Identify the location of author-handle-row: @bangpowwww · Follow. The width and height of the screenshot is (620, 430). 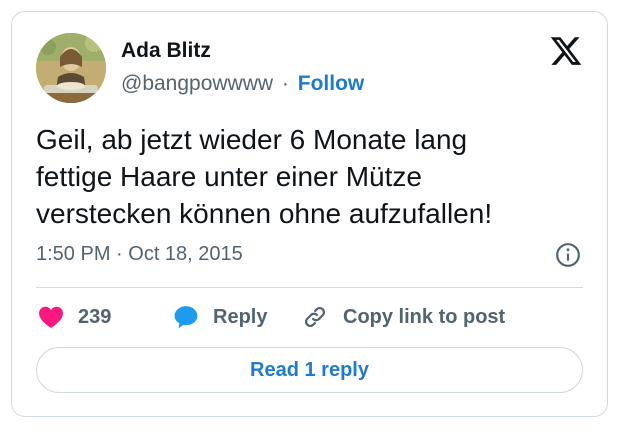
(242, 84).